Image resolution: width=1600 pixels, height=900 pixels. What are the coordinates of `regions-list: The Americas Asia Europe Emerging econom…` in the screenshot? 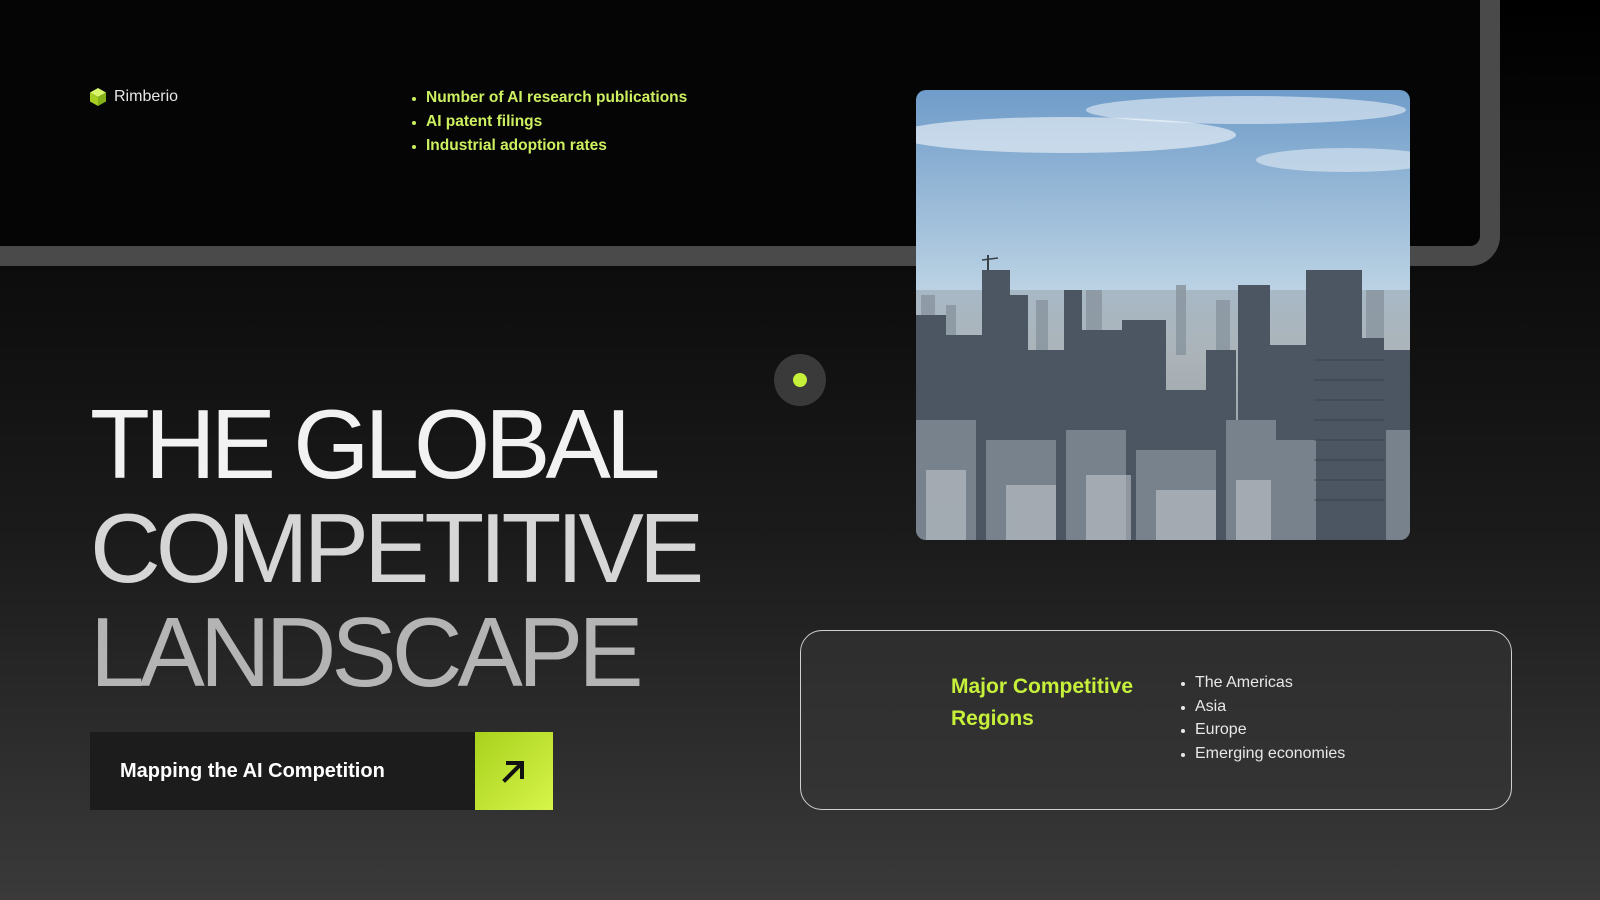 It's located at (1263, 718).